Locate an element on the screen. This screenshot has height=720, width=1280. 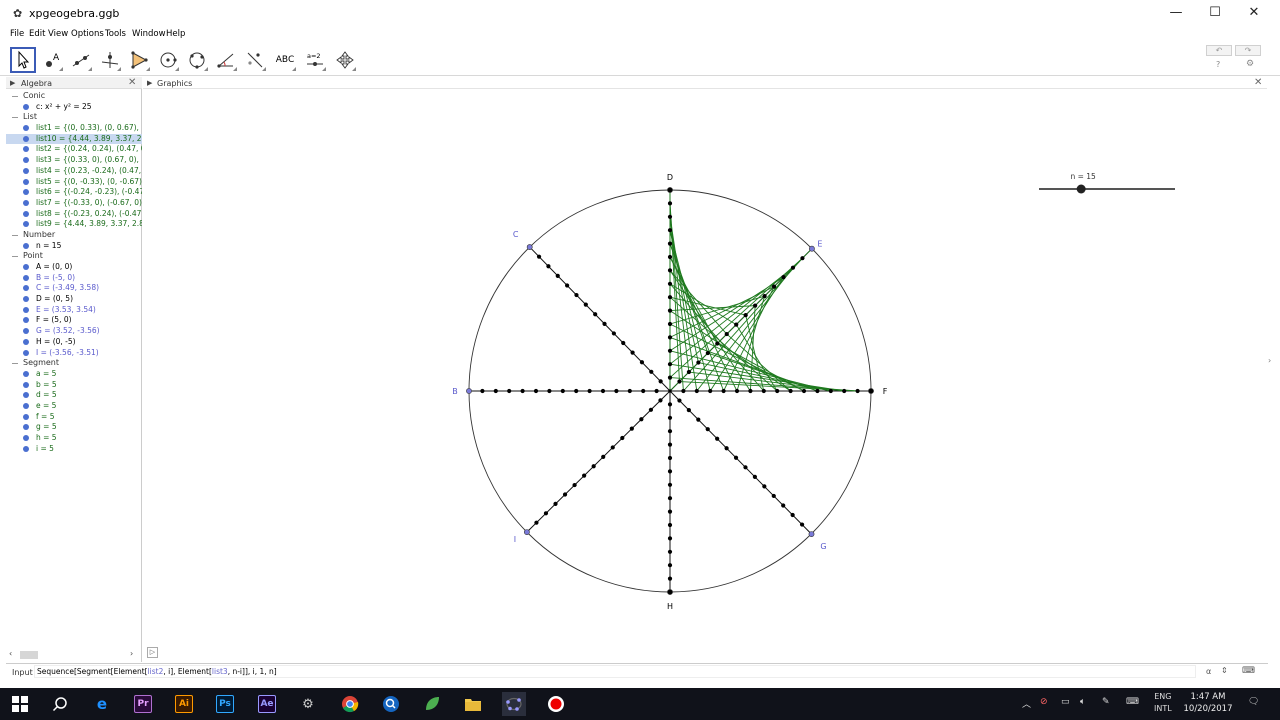
menu-options: Options is located at coordinates (87, 34).